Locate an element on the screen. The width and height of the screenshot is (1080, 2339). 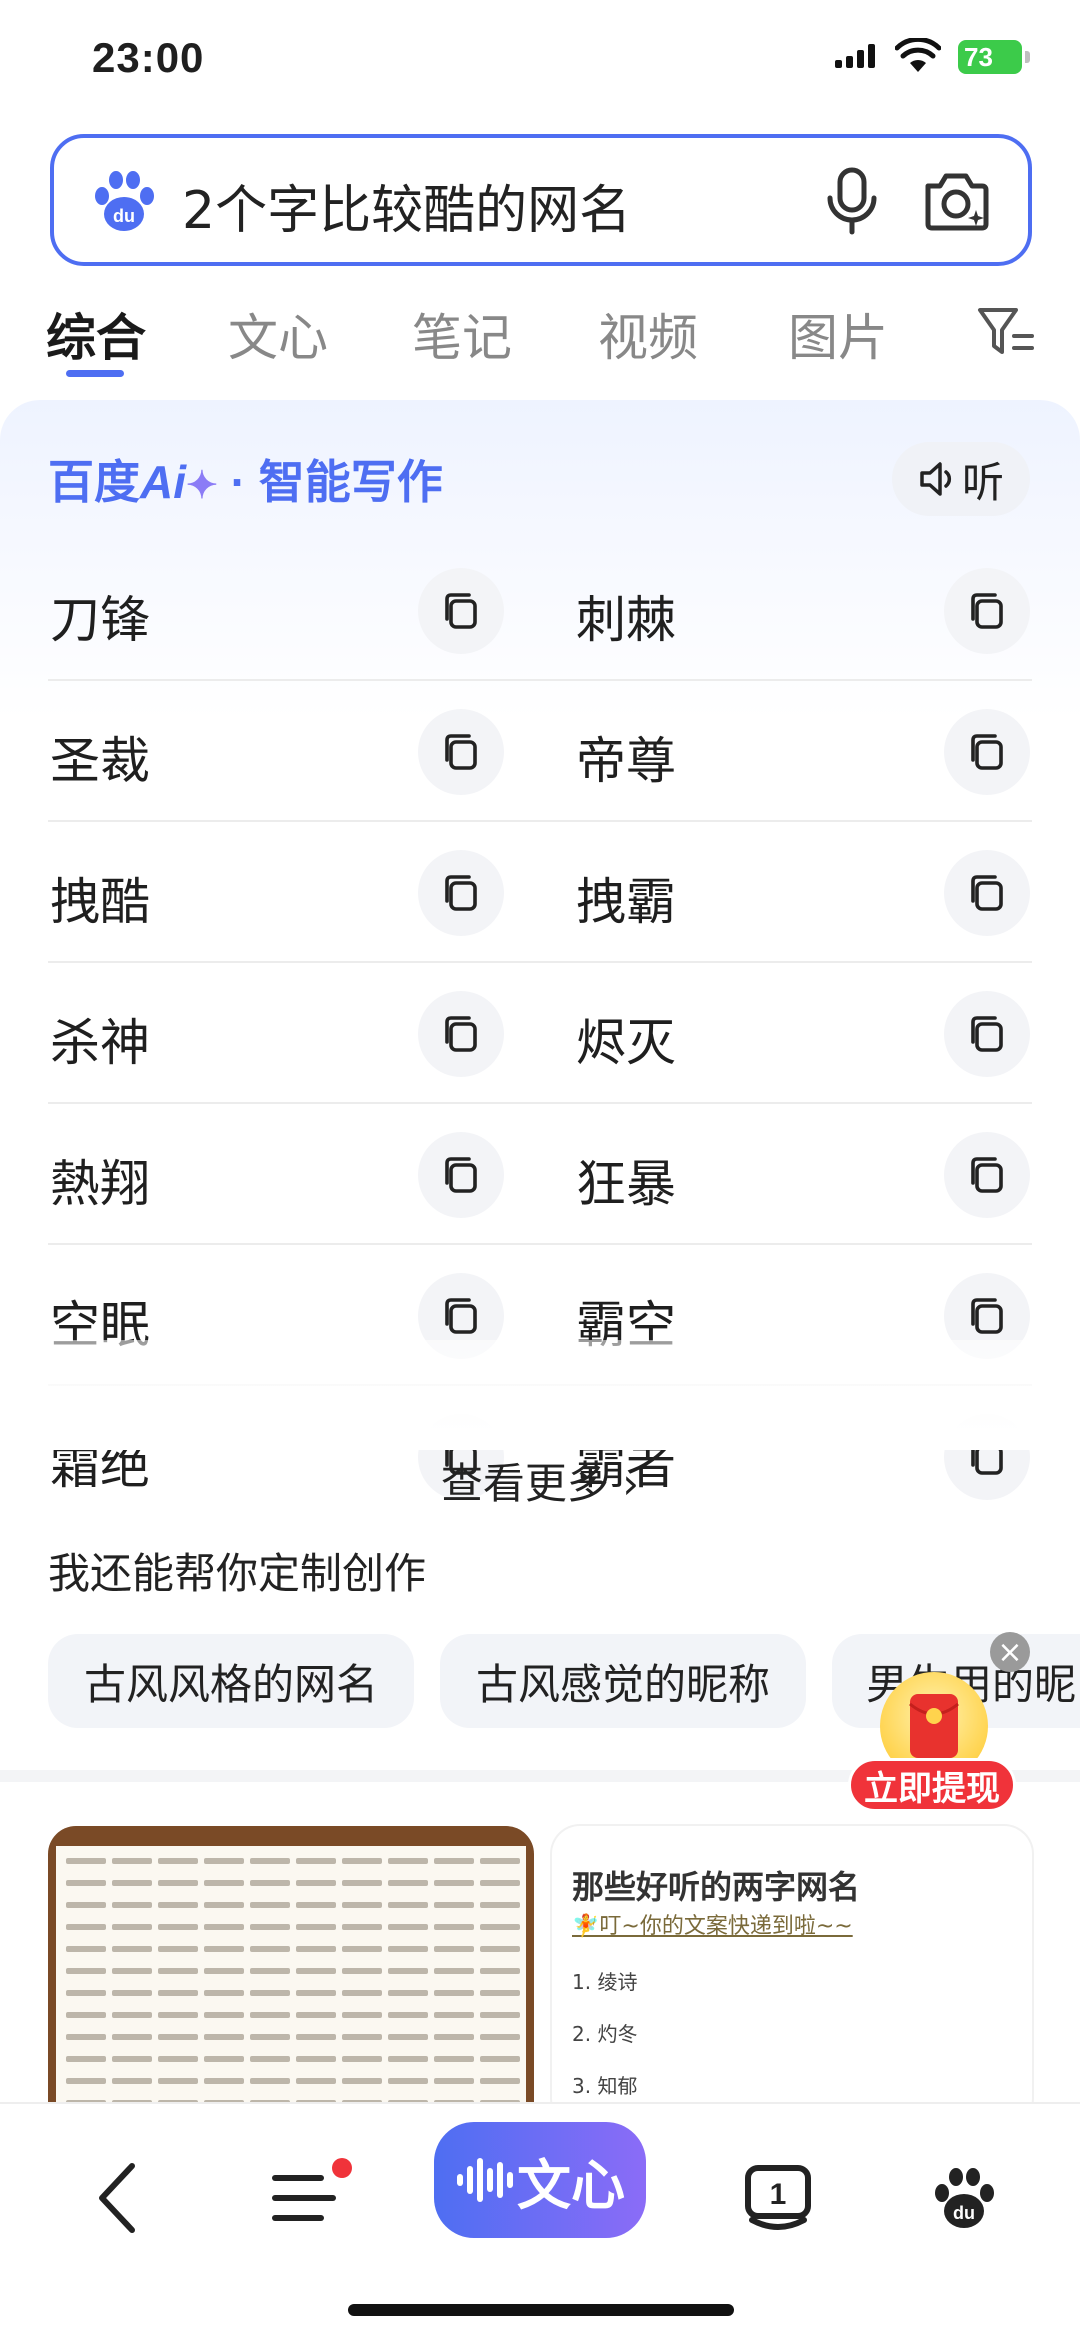
wenxin-label: 文心 is located at coordinates (571, 2185).